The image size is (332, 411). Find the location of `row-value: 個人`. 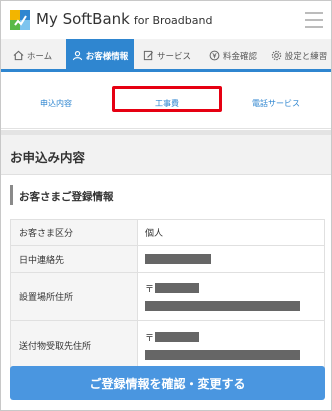

row-value: 個人 is located at coordinates (231, 232).